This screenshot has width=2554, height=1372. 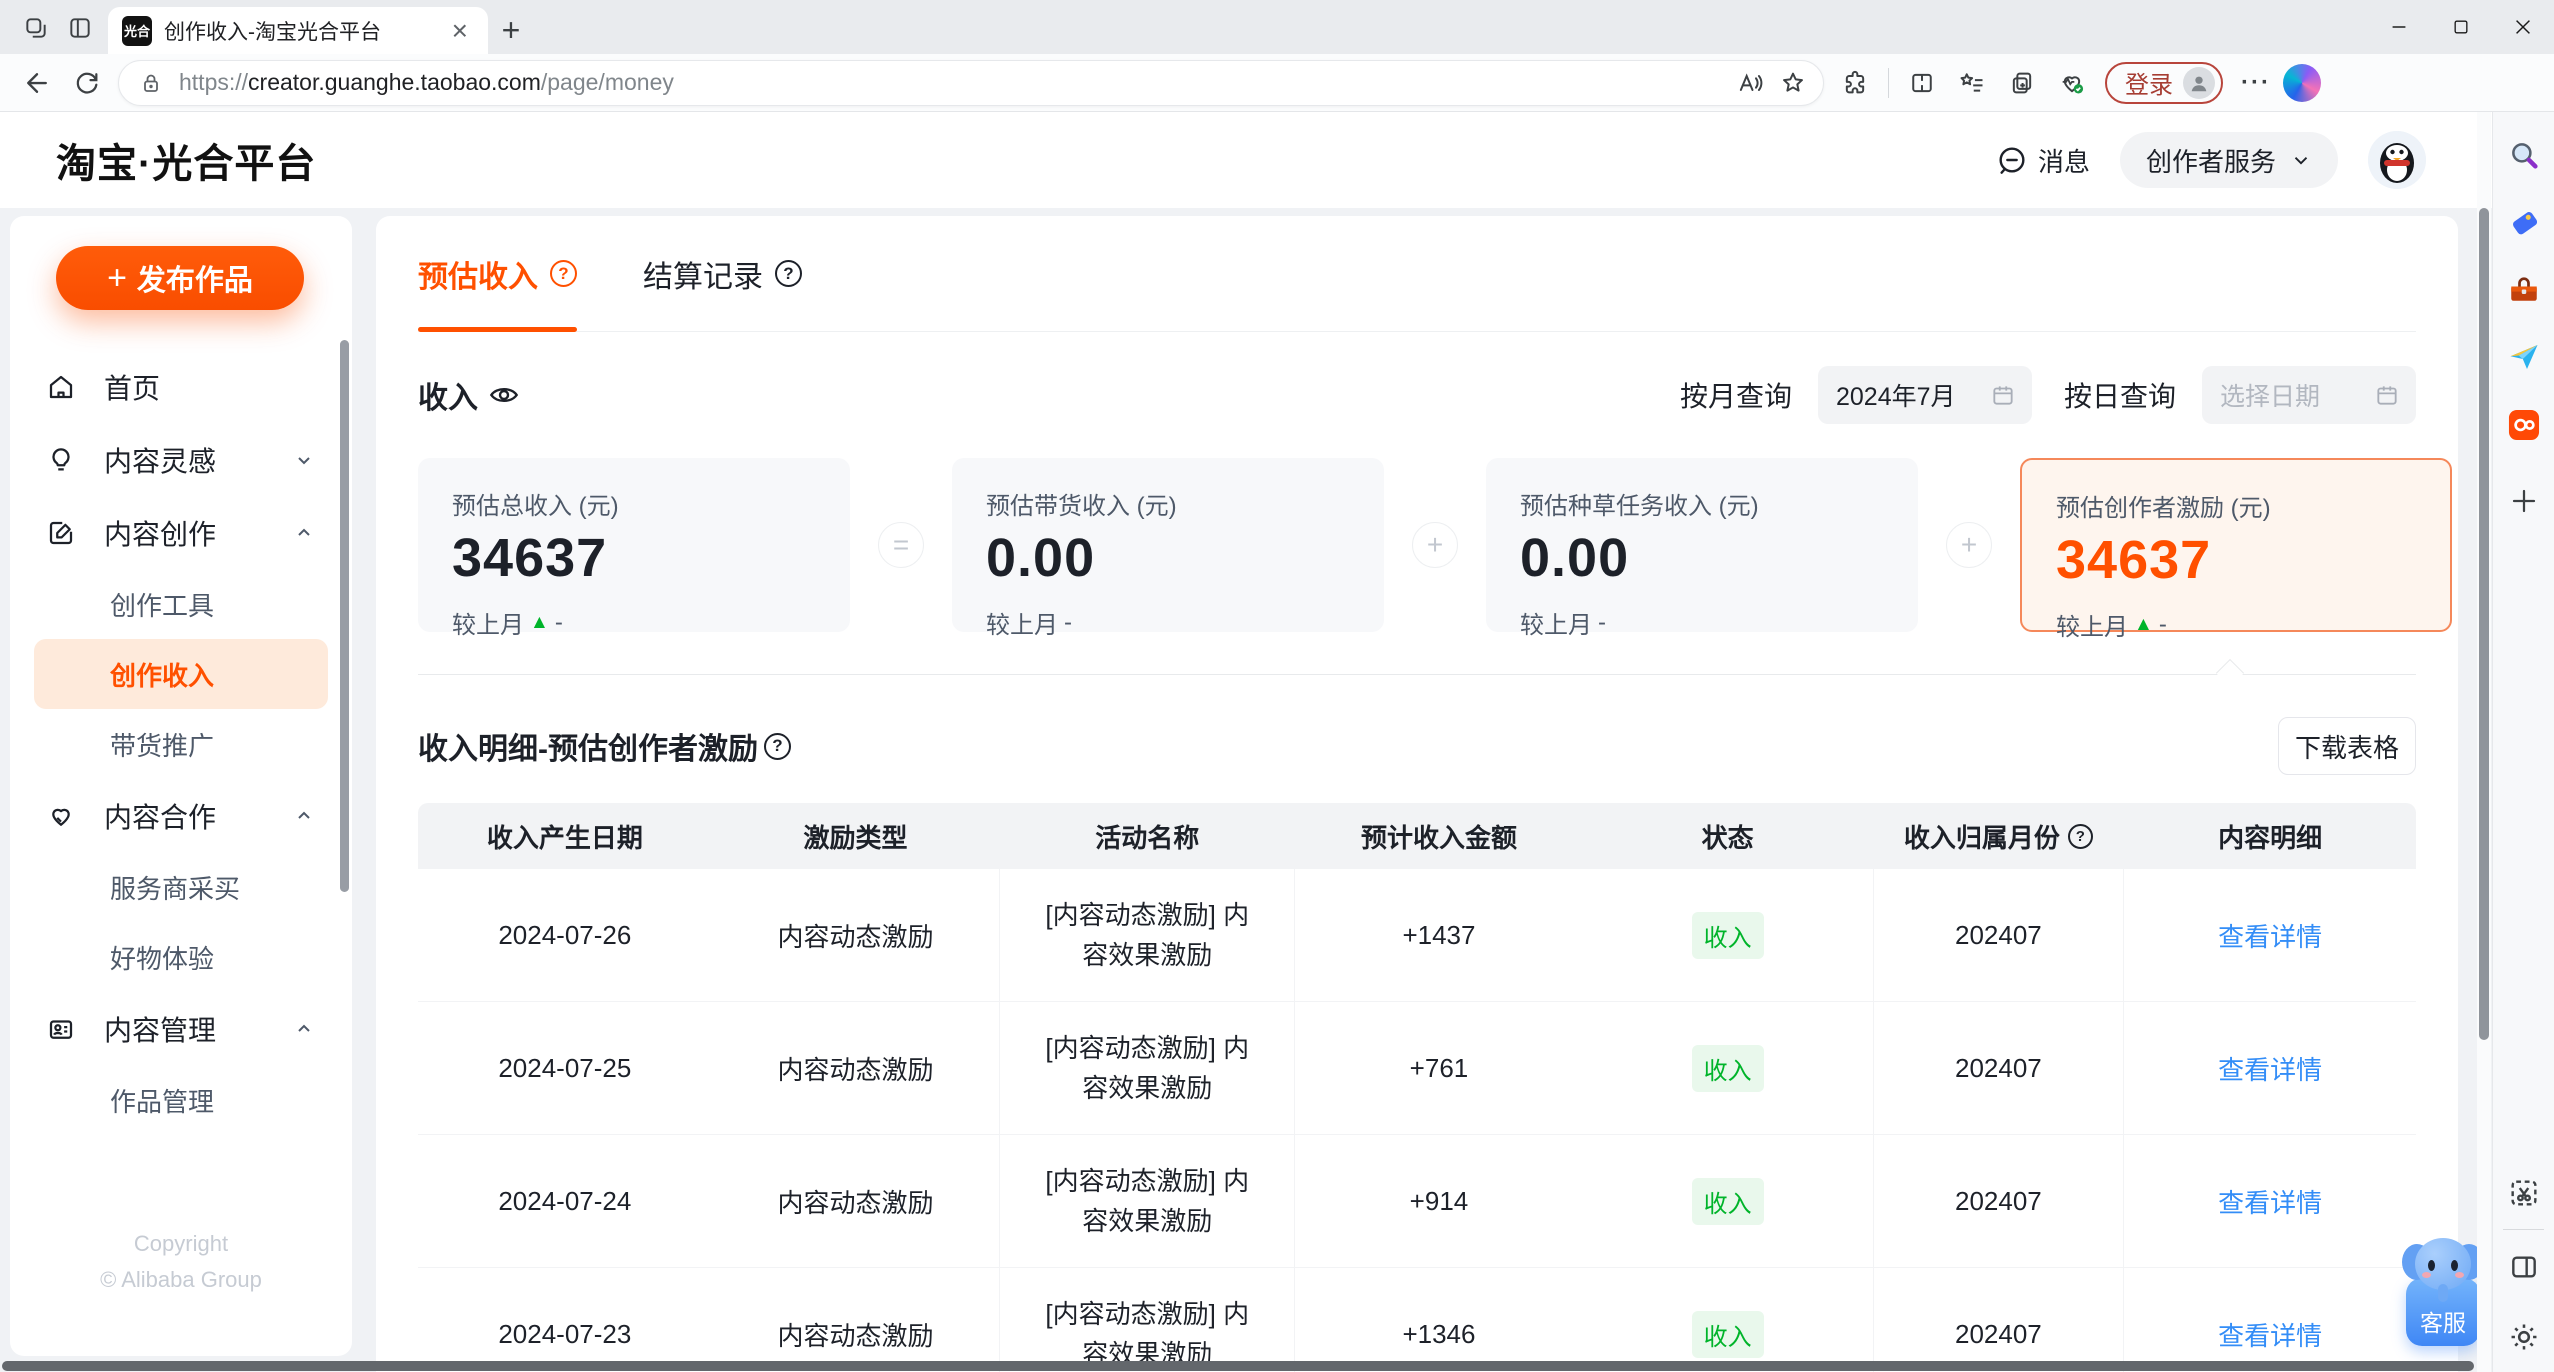 What do you see at coordinates (2524, 1267) in the screenshot?
I see `sidebar-panel-icon` at bounding box center [2524, 1267].